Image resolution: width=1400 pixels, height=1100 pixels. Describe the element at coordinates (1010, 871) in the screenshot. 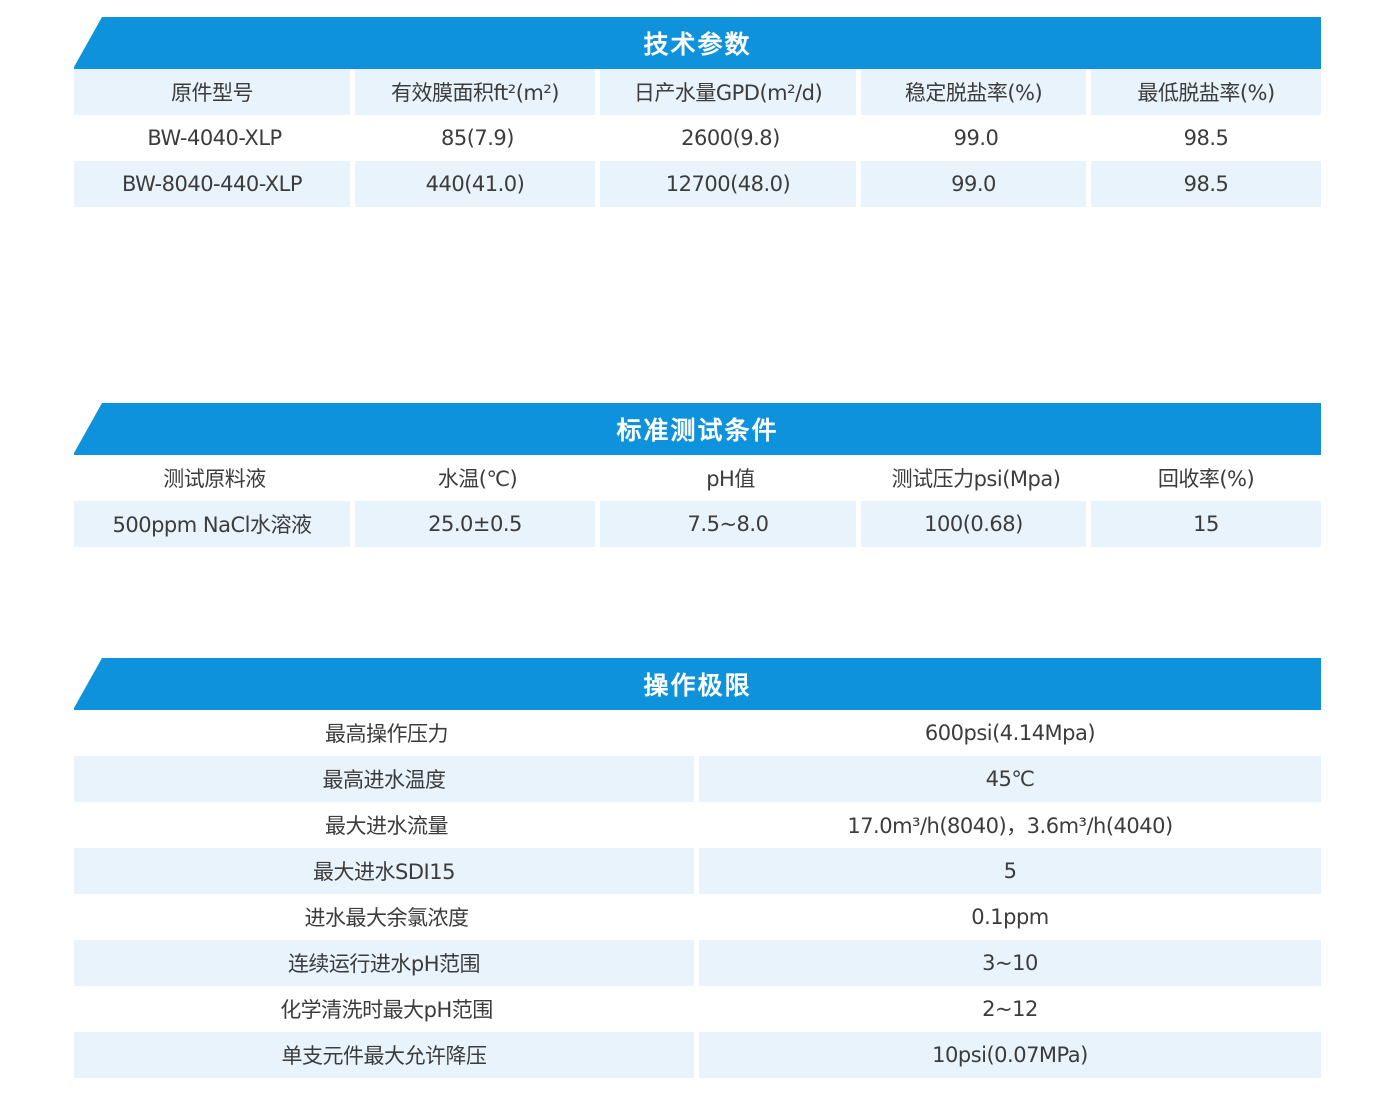

I see `limit-value: 5` at that location.